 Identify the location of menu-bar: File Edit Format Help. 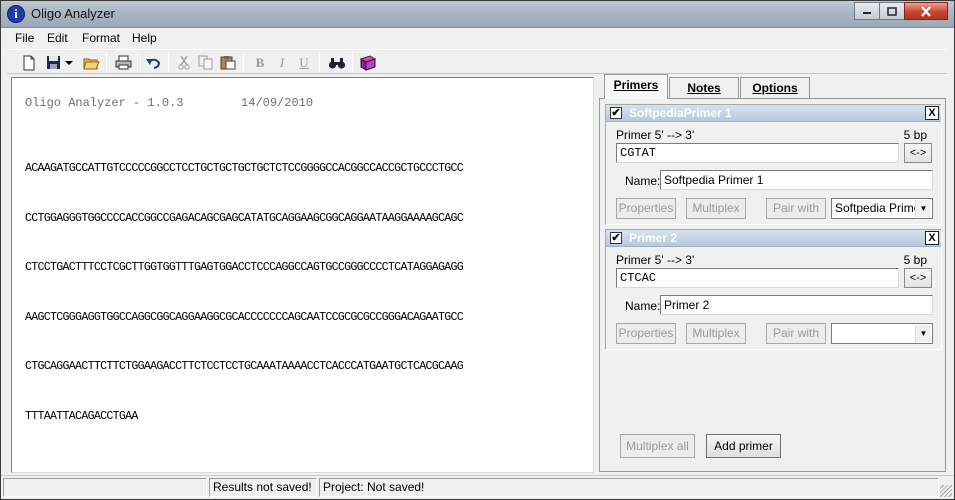
(477, 38).